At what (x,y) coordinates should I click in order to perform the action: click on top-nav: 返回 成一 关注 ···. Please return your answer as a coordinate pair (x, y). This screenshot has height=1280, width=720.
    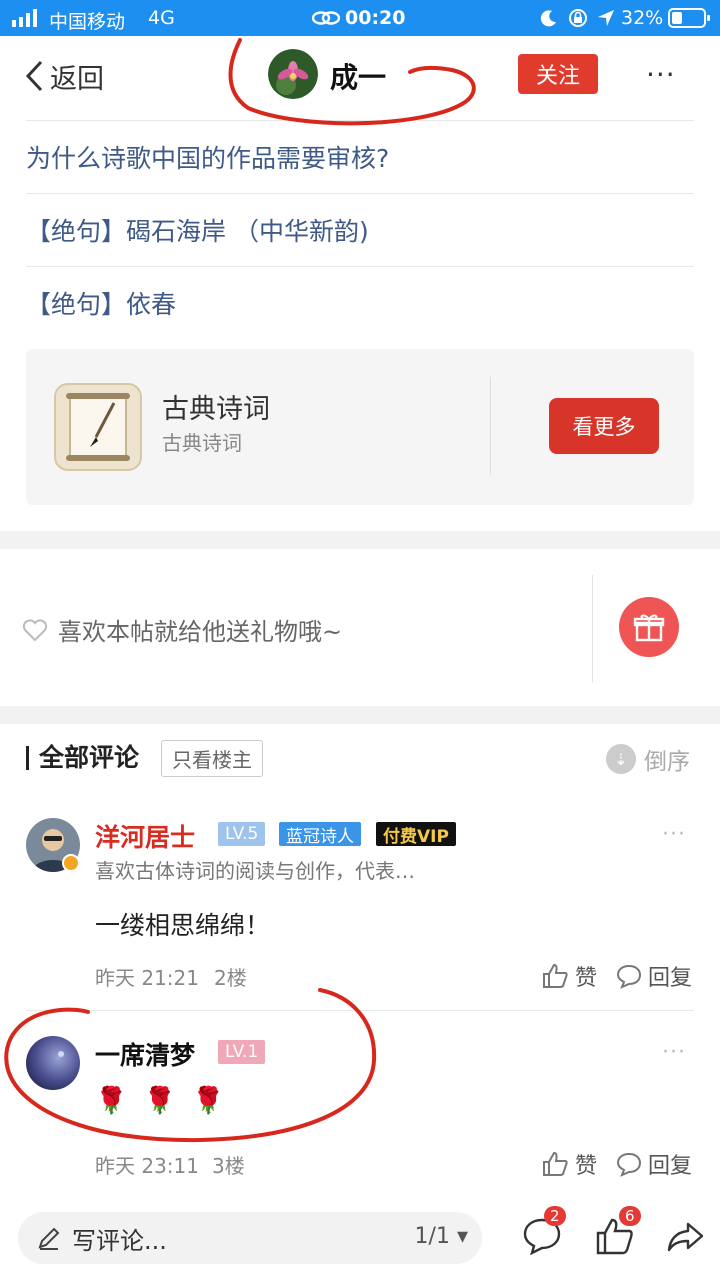
    Looking at the image, I should click on (360, 77).